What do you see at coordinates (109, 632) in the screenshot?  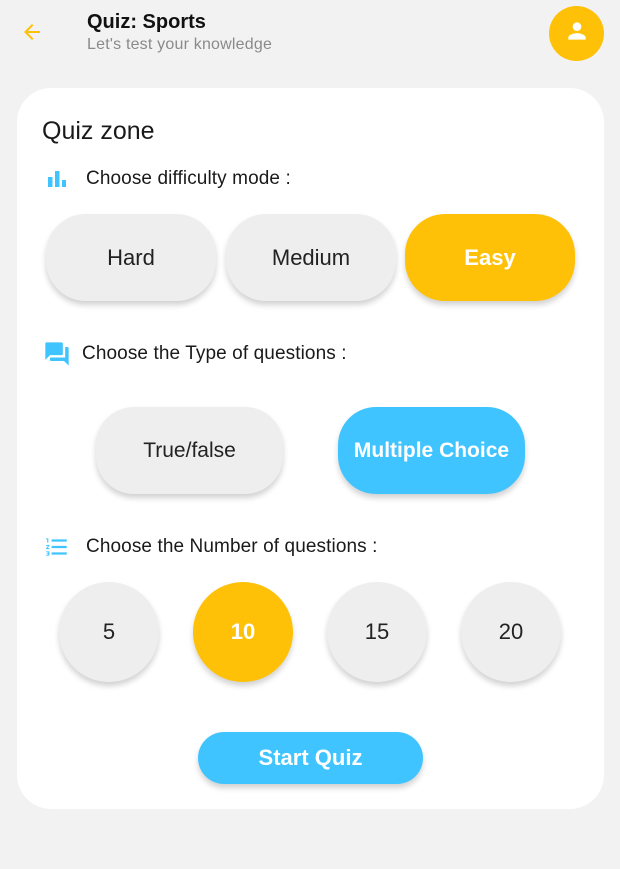 I see `count-5-button: 5` at bounding box center [109, 632].